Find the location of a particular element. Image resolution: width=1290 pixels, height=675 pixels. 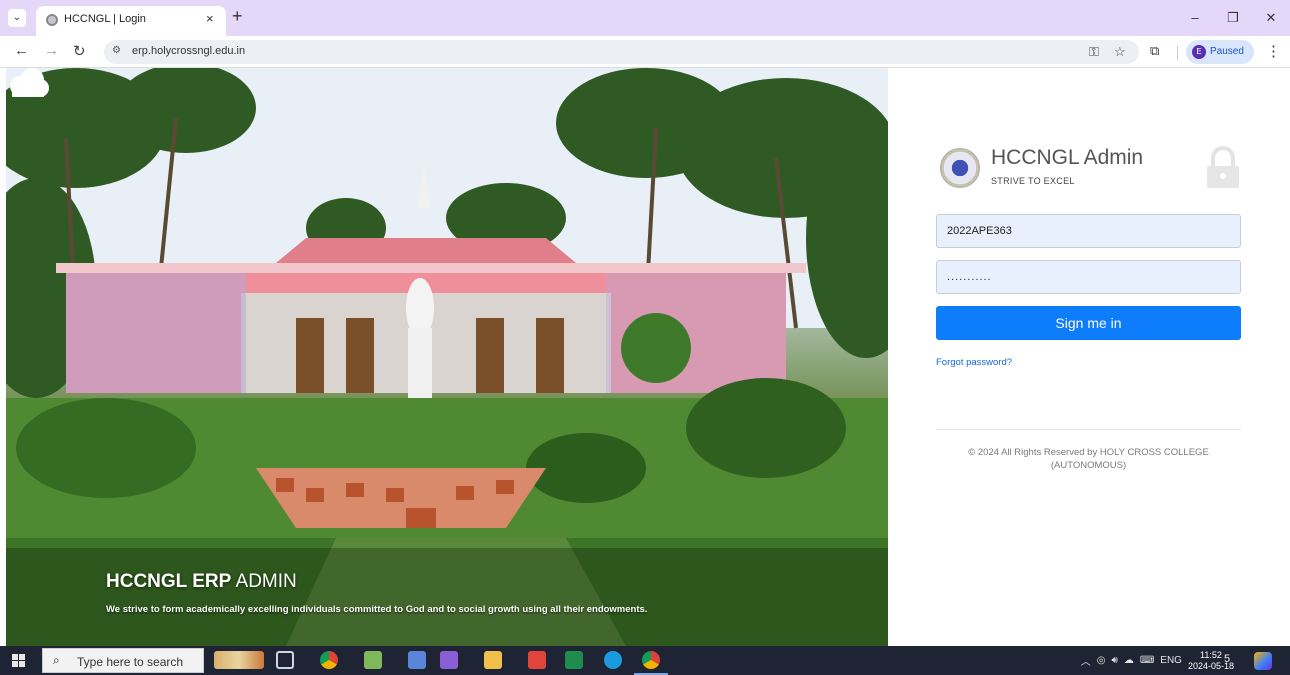

profile-status: Paused is located at coordinates (1227, 51).